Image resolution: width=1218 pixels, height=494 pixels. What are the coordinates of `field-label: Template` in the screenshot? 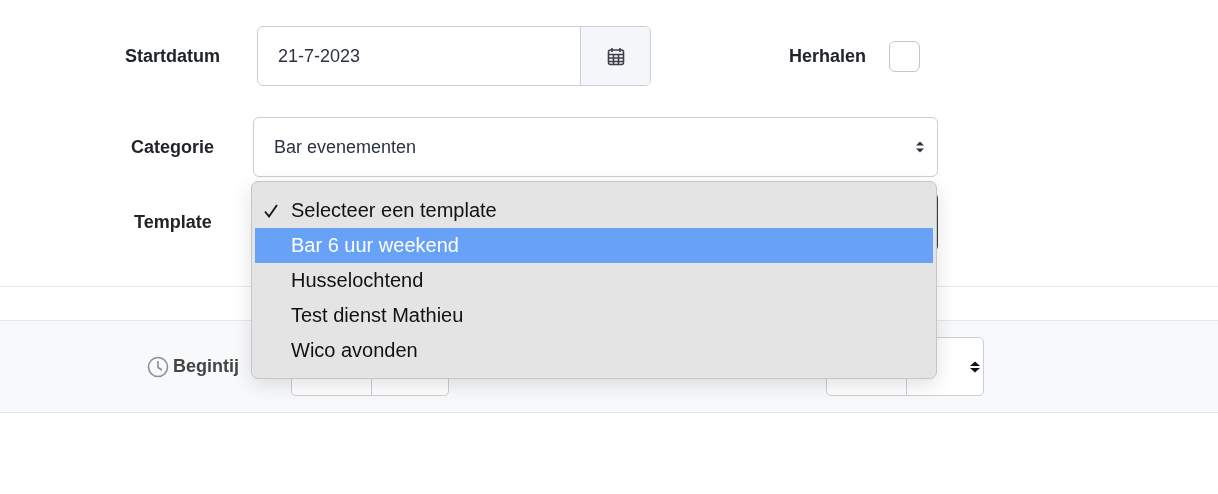 It's located at (173, 222).